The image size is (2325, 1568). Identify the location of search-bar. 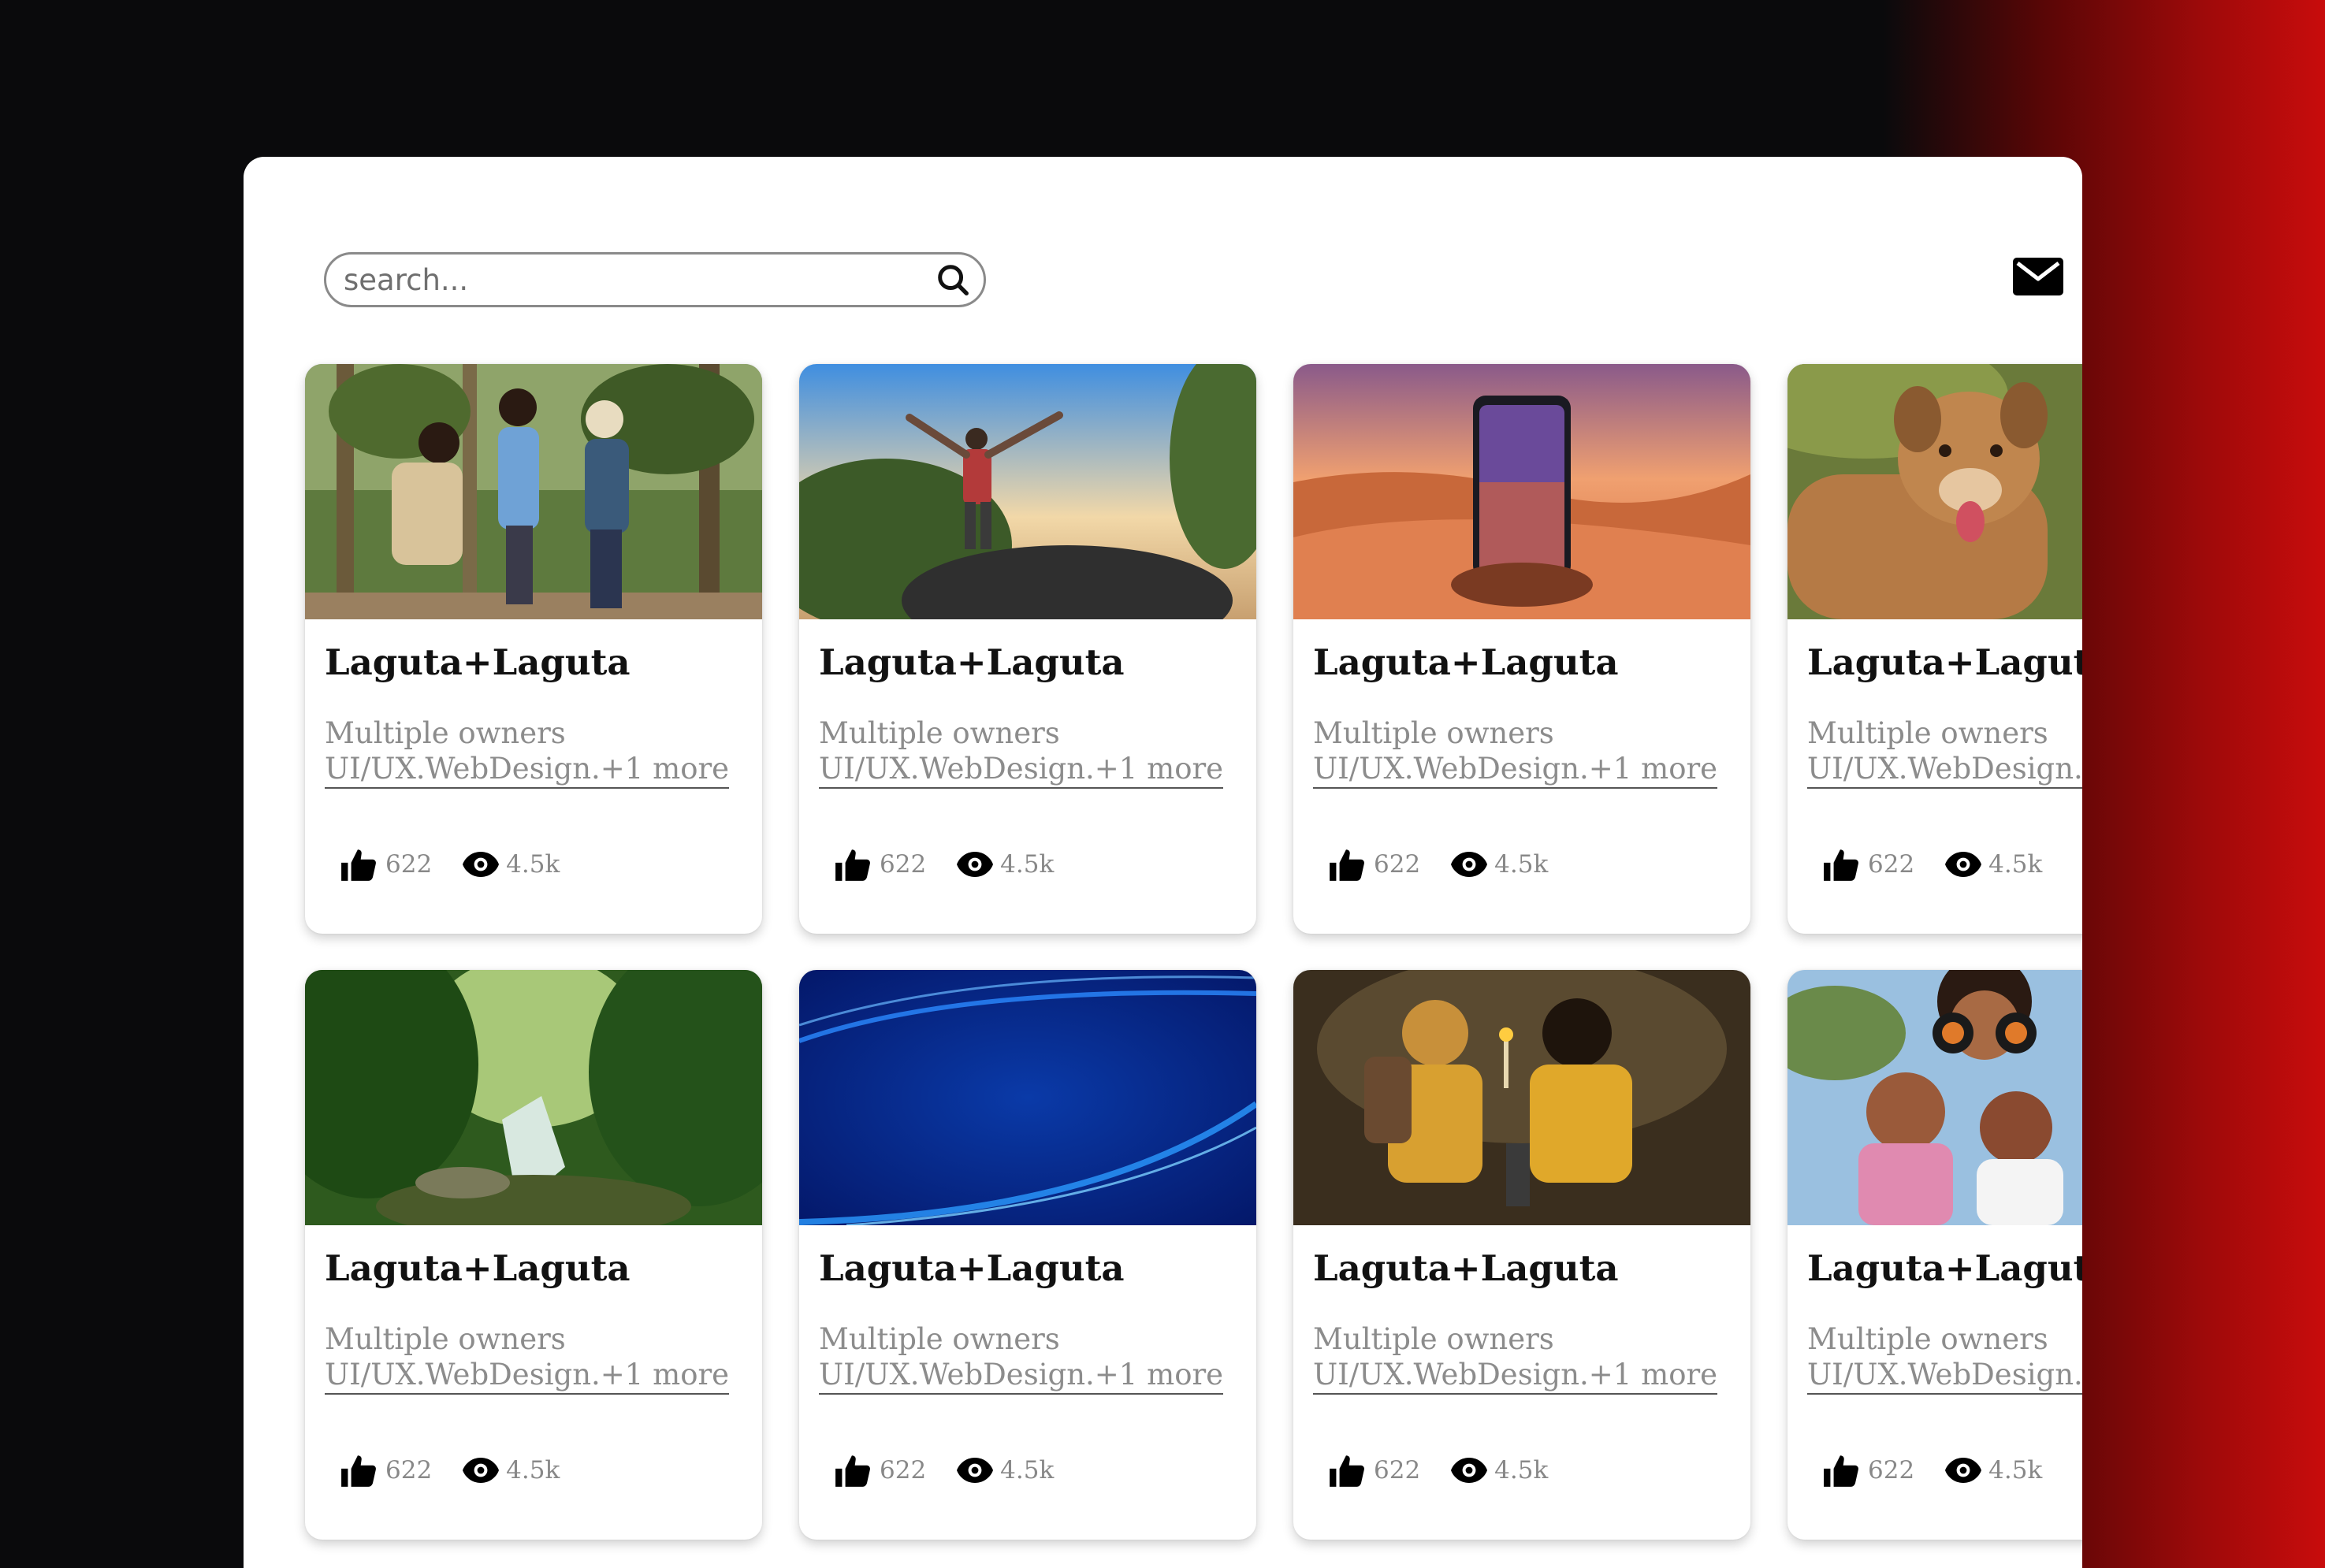
(655, 279).